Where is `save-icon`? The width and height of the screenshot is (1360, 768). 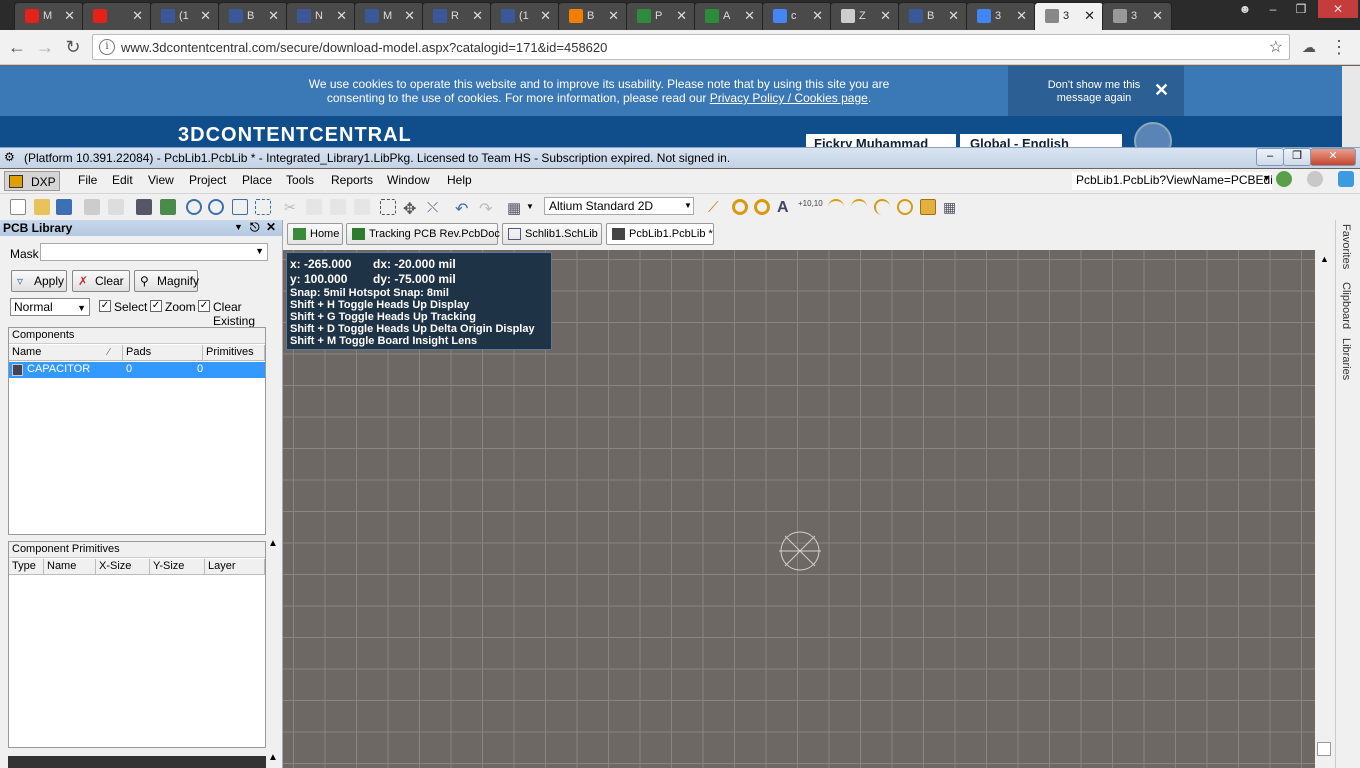
save-icon is located at coordinates (64, 207).